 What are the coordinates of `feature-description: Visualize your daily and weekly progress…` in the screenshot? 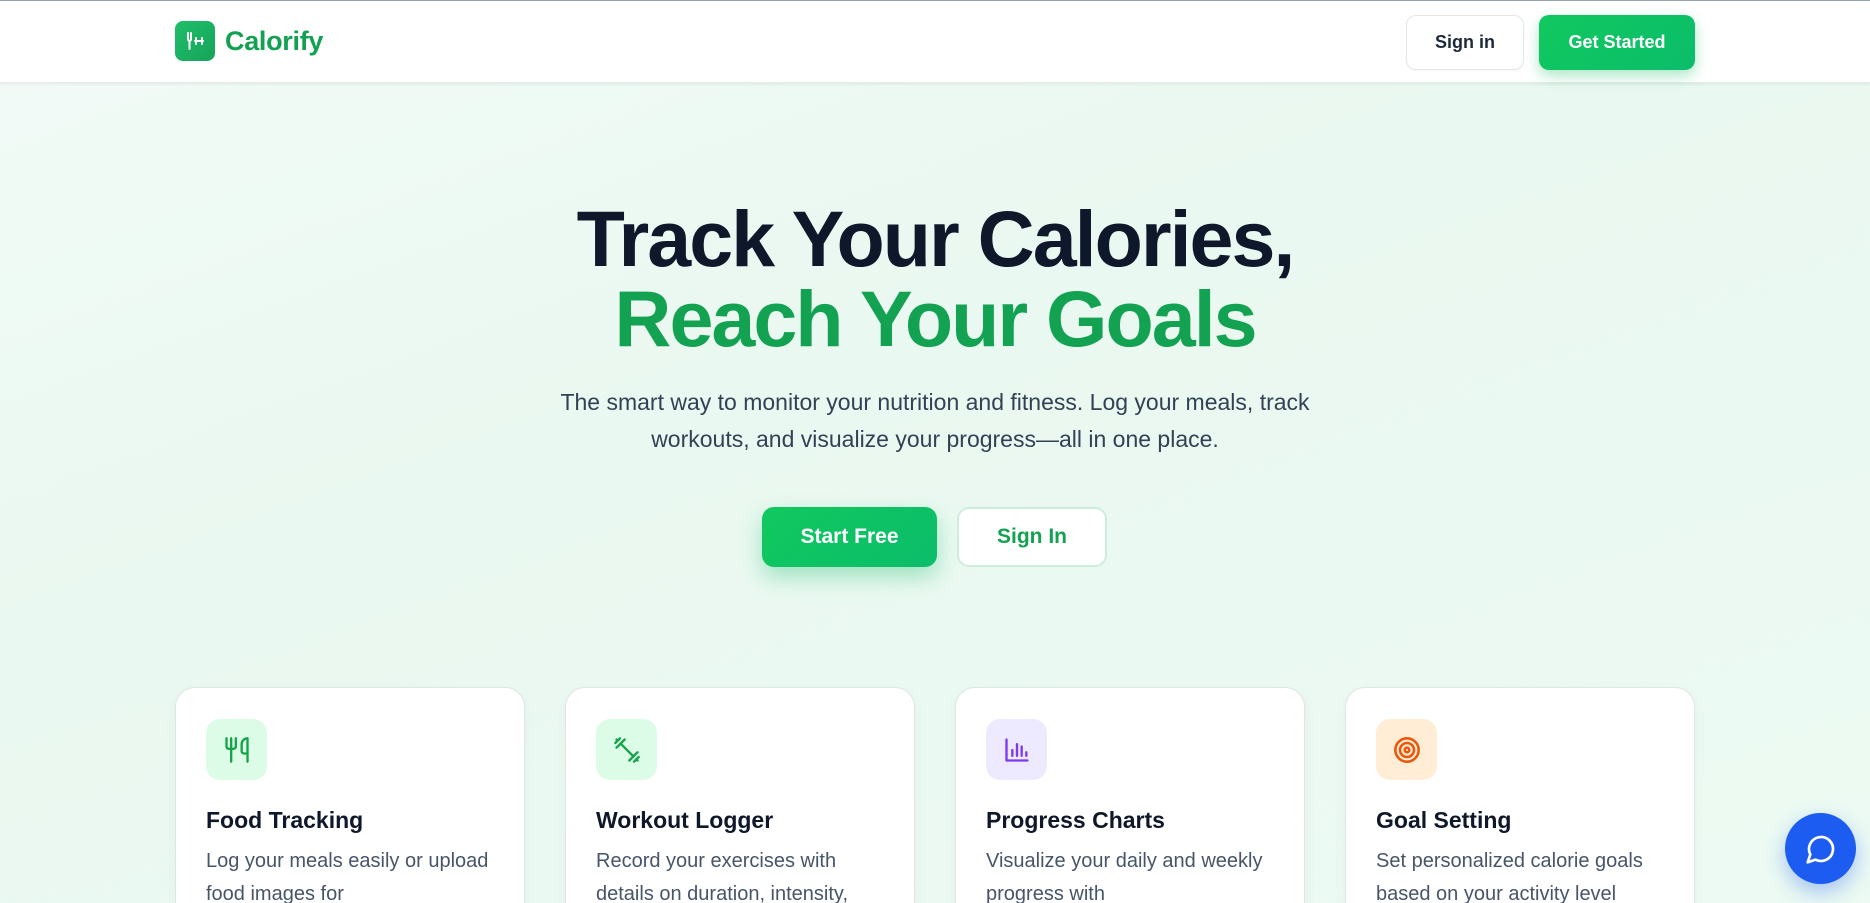 It's located at (1124, 876).